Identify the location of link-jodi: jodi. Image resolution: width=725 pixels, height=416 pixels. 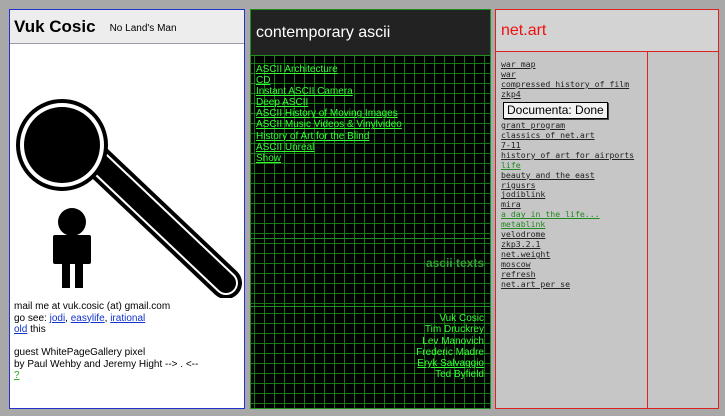
(58, 318).